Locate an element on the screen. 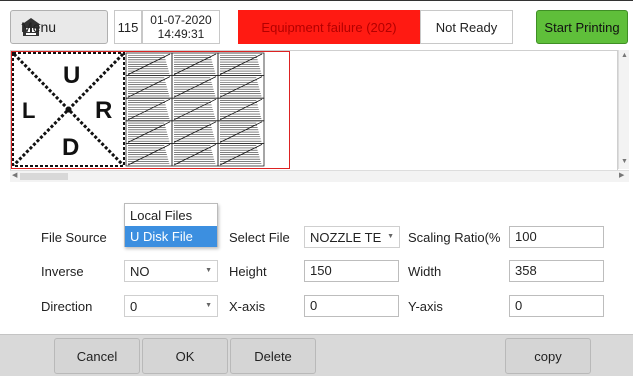  letter-down: D is located at coordinates (70, 147).